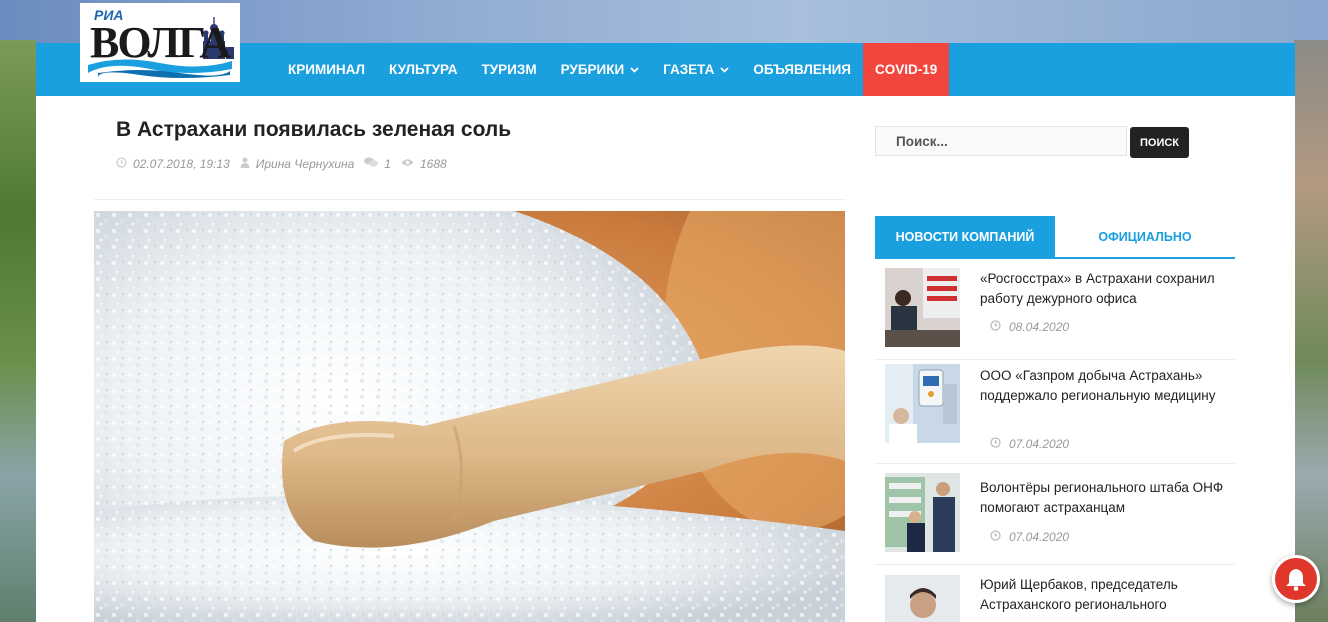 This screenshot has height=622, width=1328. I want to click on nav-item-ads: Объявления, so click(802, 69).